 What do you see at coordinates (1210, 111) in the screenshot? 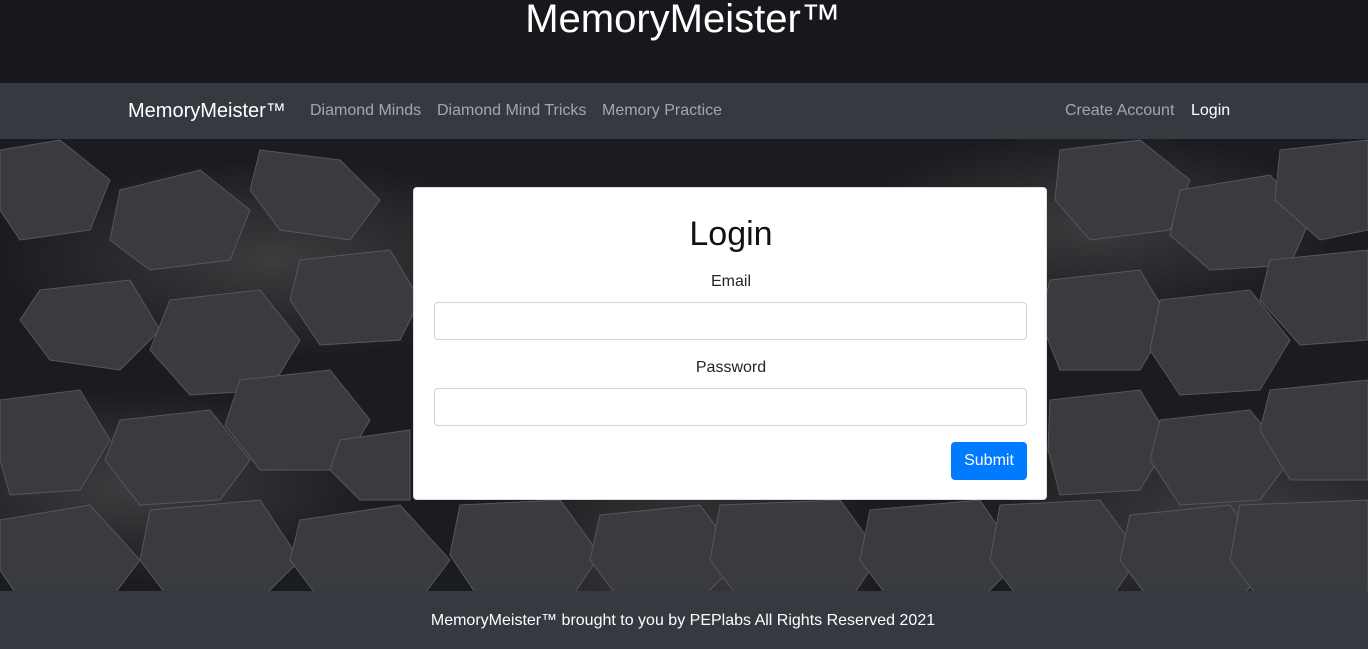
I see `nav-link-login: Login` at bounding box center [1210, 111].